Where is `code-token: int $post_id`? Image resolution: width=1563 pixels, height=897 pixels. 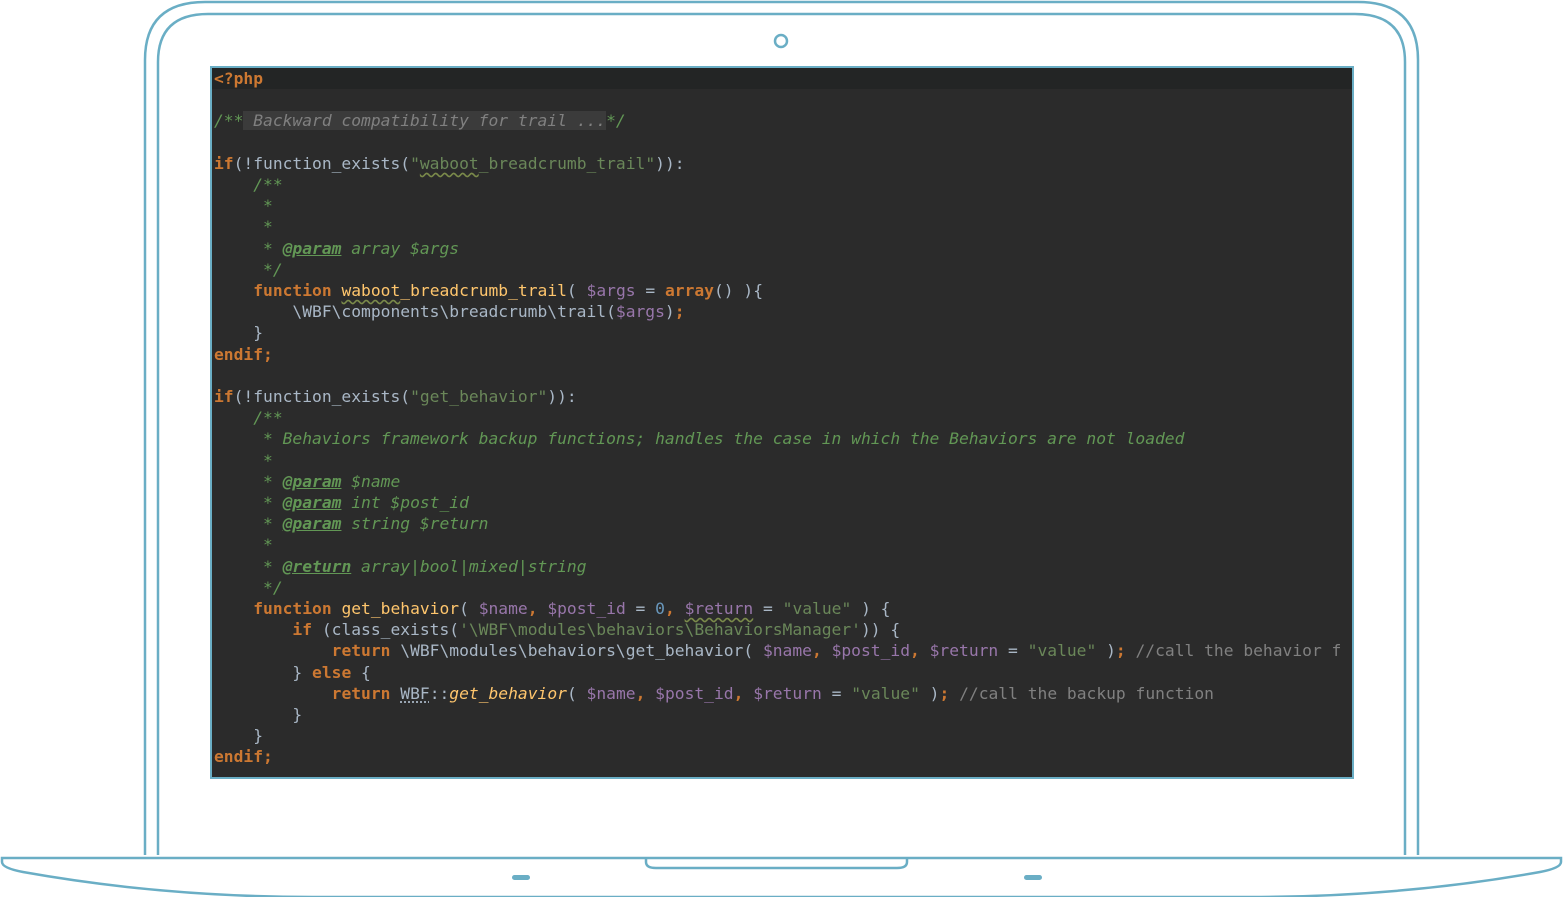 code-token: int $post_id is located at coordinates (405, 502).